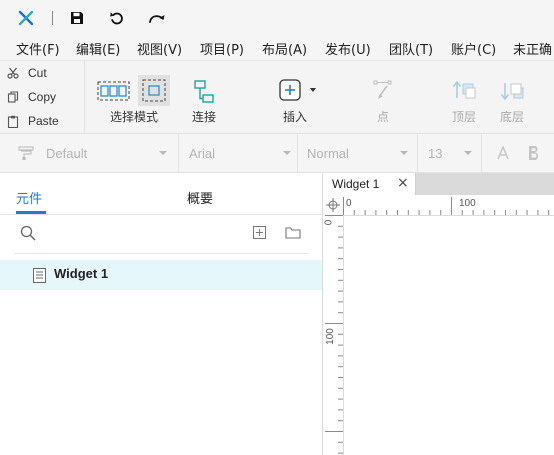 The width and height of the screenshot is (554, 455). Describe the element at coordinates (294, 117) in the screenshot. I see `insert-label: 插入` at that location.